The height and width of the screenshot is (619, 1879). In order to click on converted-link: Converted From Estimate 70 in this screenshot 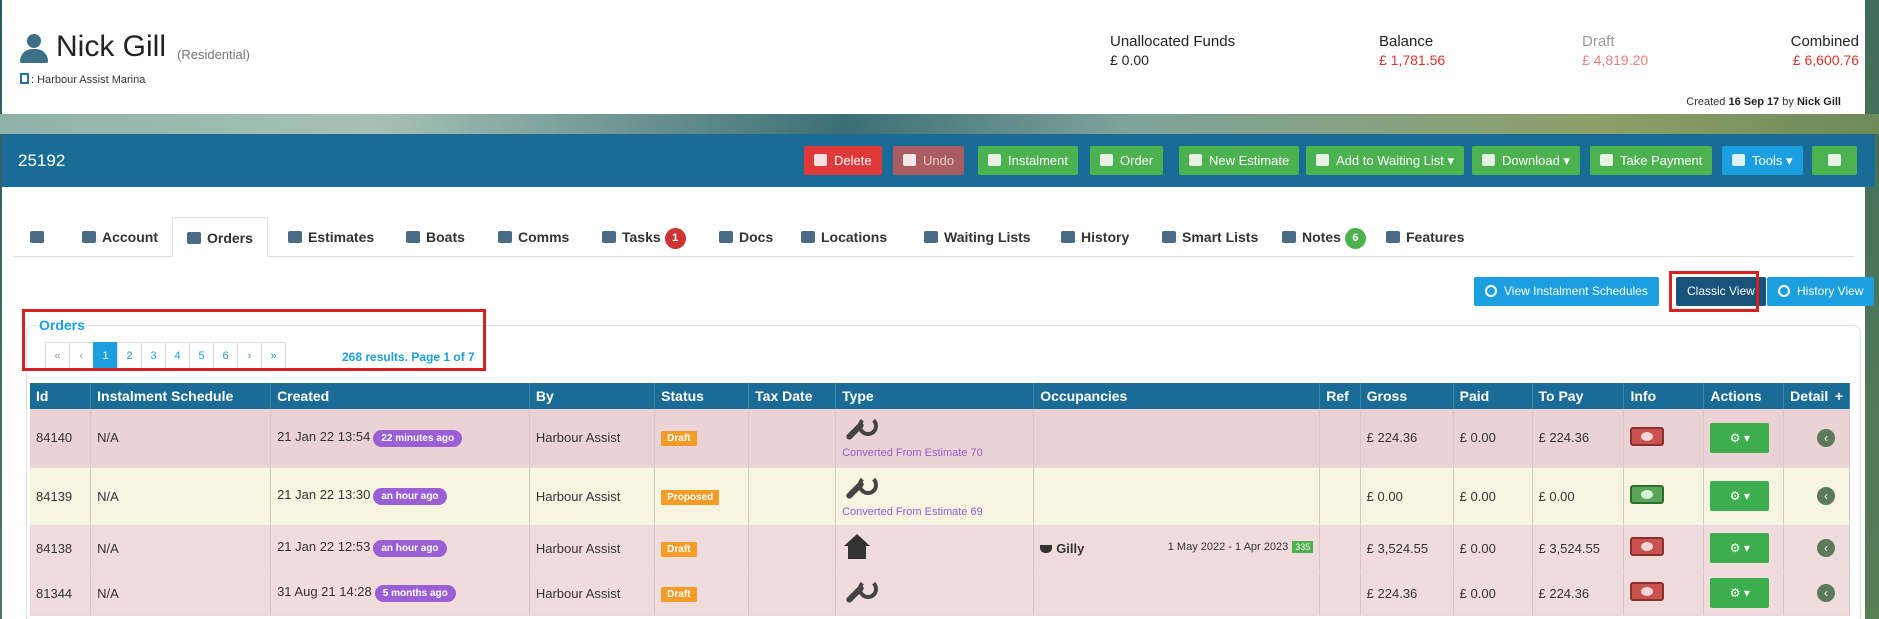, I will do `click(934, 453)`.